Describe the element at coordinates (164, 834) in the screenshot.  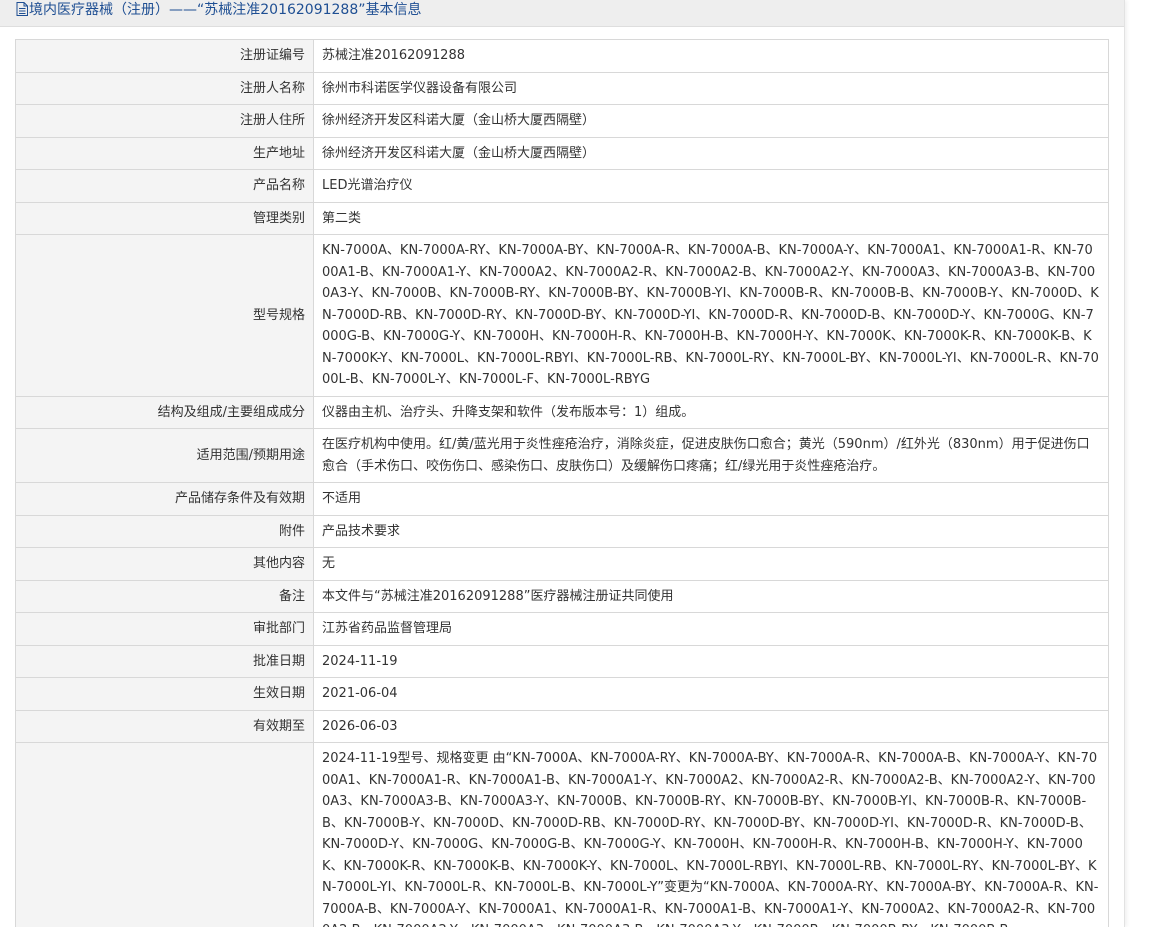
I see `row-label` at that location.